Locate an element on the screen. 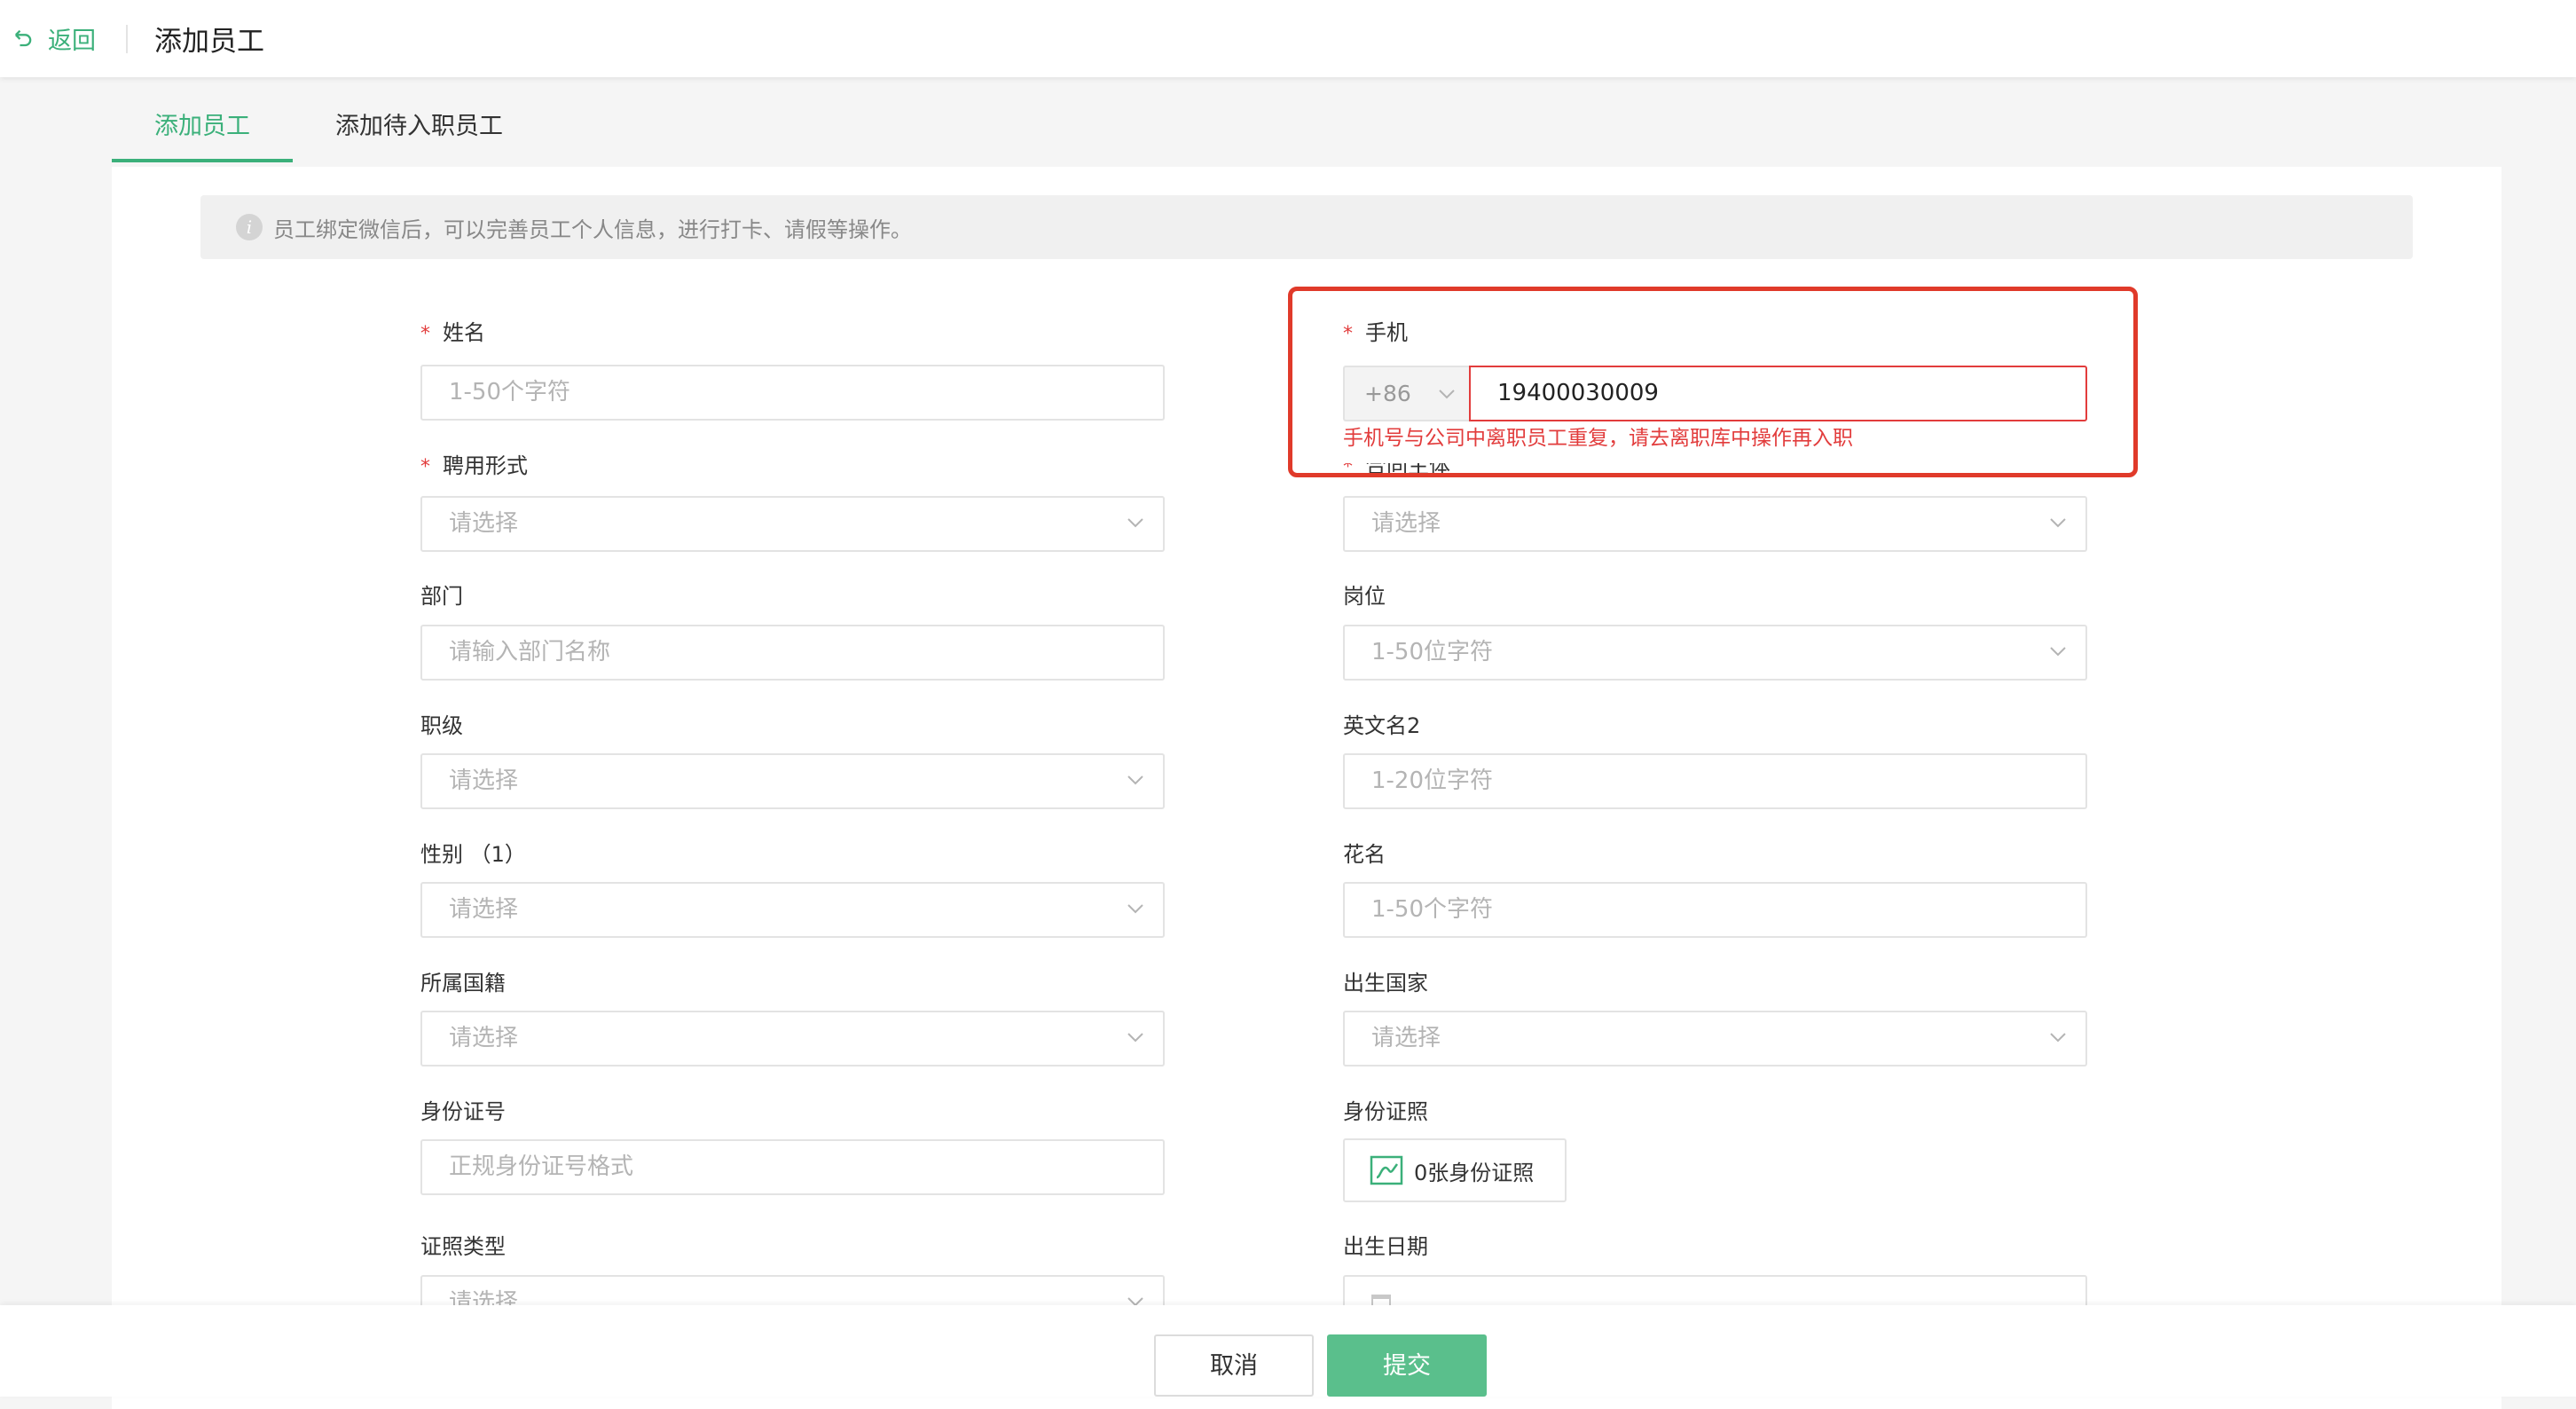 This screenshot has width=2576, height=1409. back-button: 返回 is located at coordinates (53, 39).